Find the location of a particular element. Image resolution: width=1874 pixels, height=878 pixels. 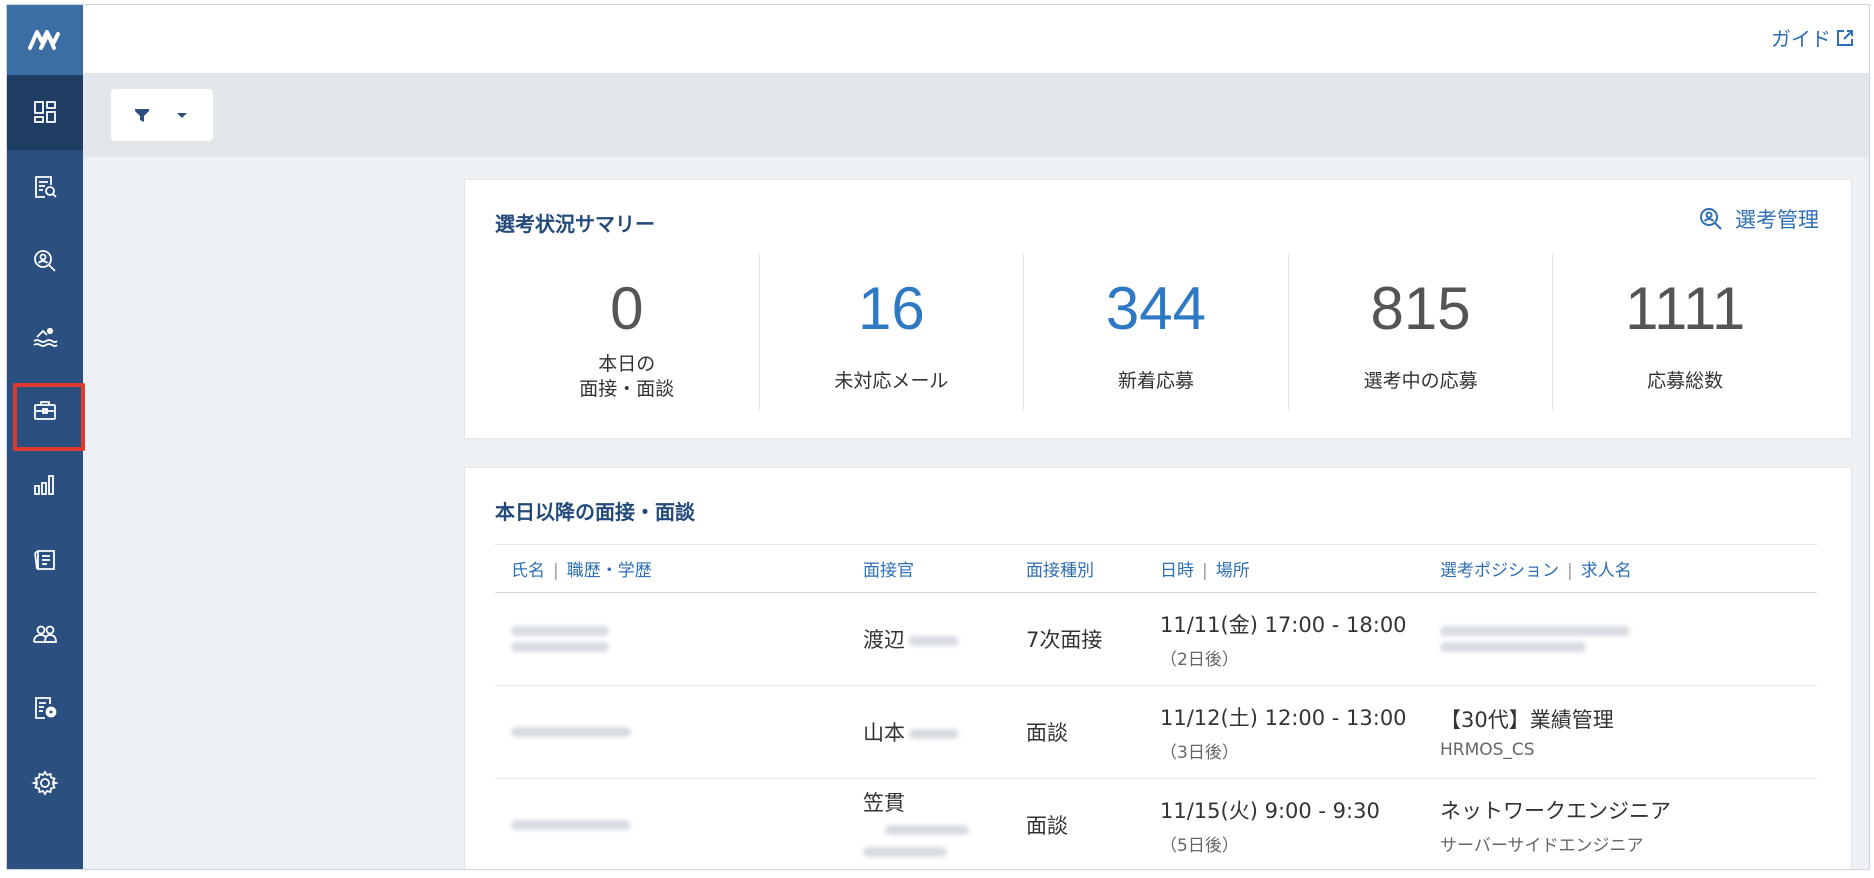

sidebar-item-documents is located at coordinates (45, 559).